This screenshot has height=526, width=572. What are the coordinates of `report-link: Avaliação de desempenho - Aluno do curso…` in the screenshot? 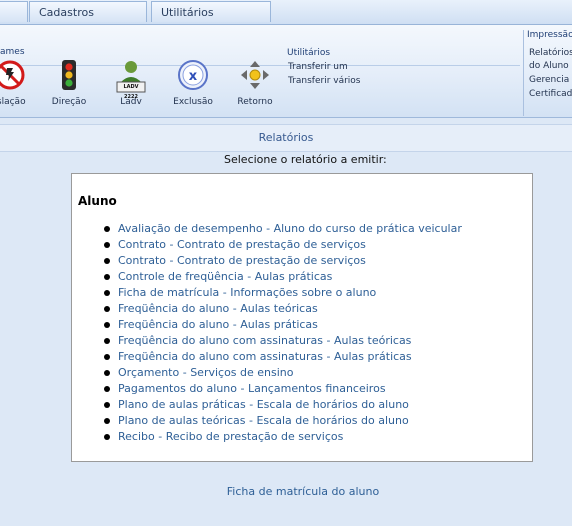 It's located at (290, 228).